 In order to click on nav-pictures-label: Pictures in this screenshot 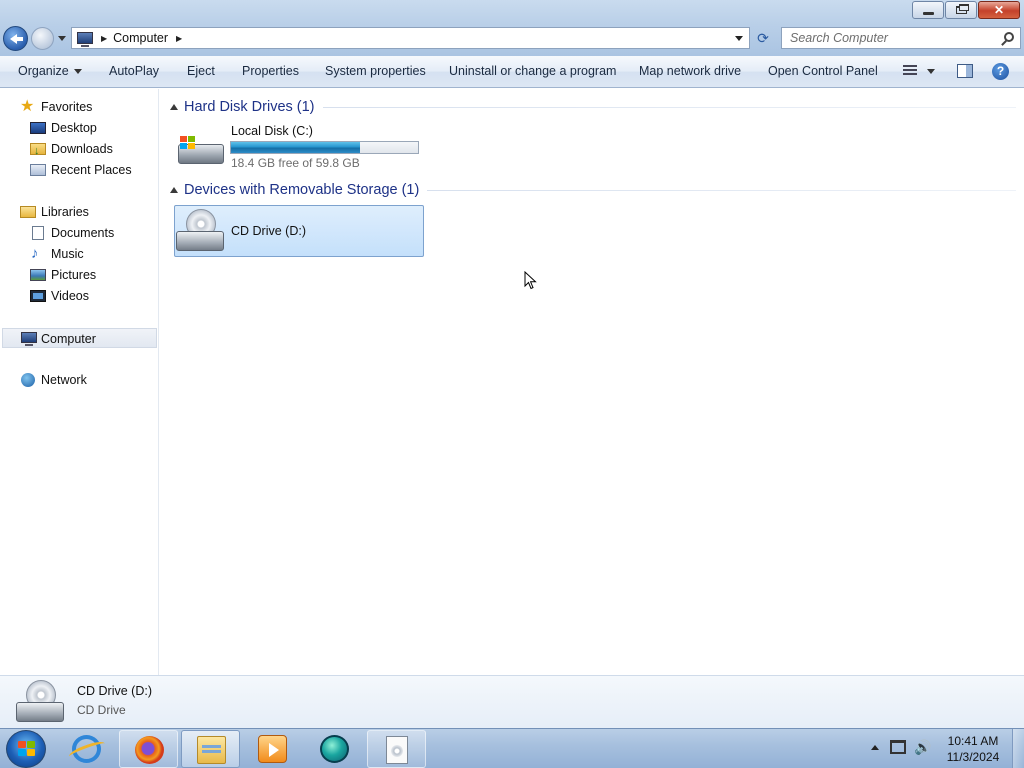, I will do `click(74, 275)`.